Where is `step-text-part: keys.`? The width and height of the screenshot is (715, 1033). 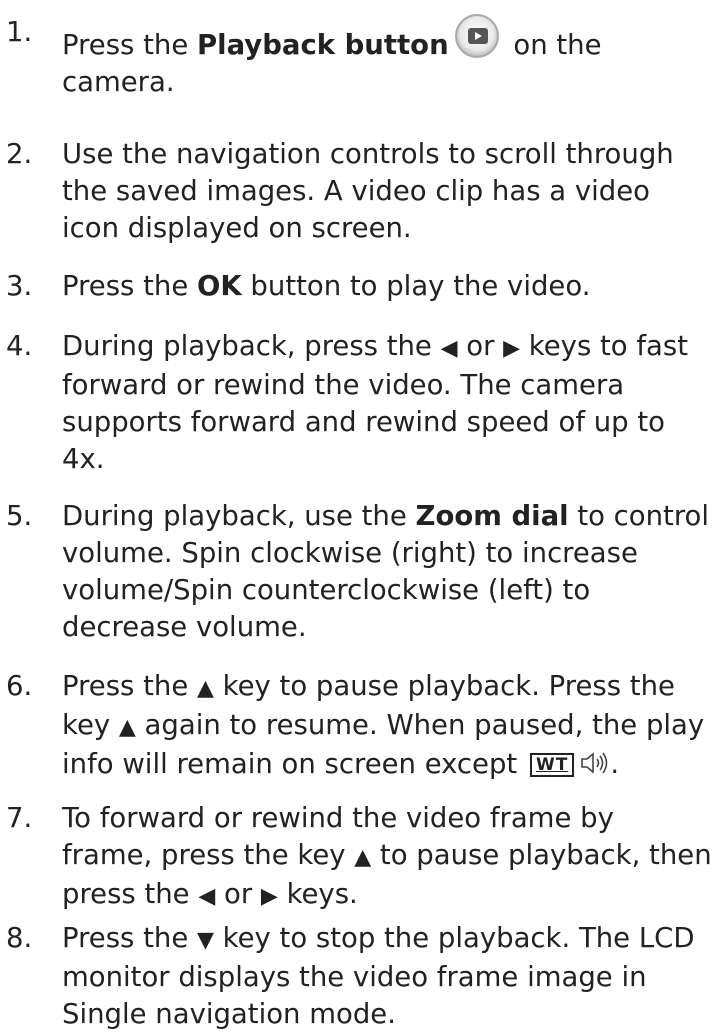
step-text-part: keys. is located at coordinates (317, 894).